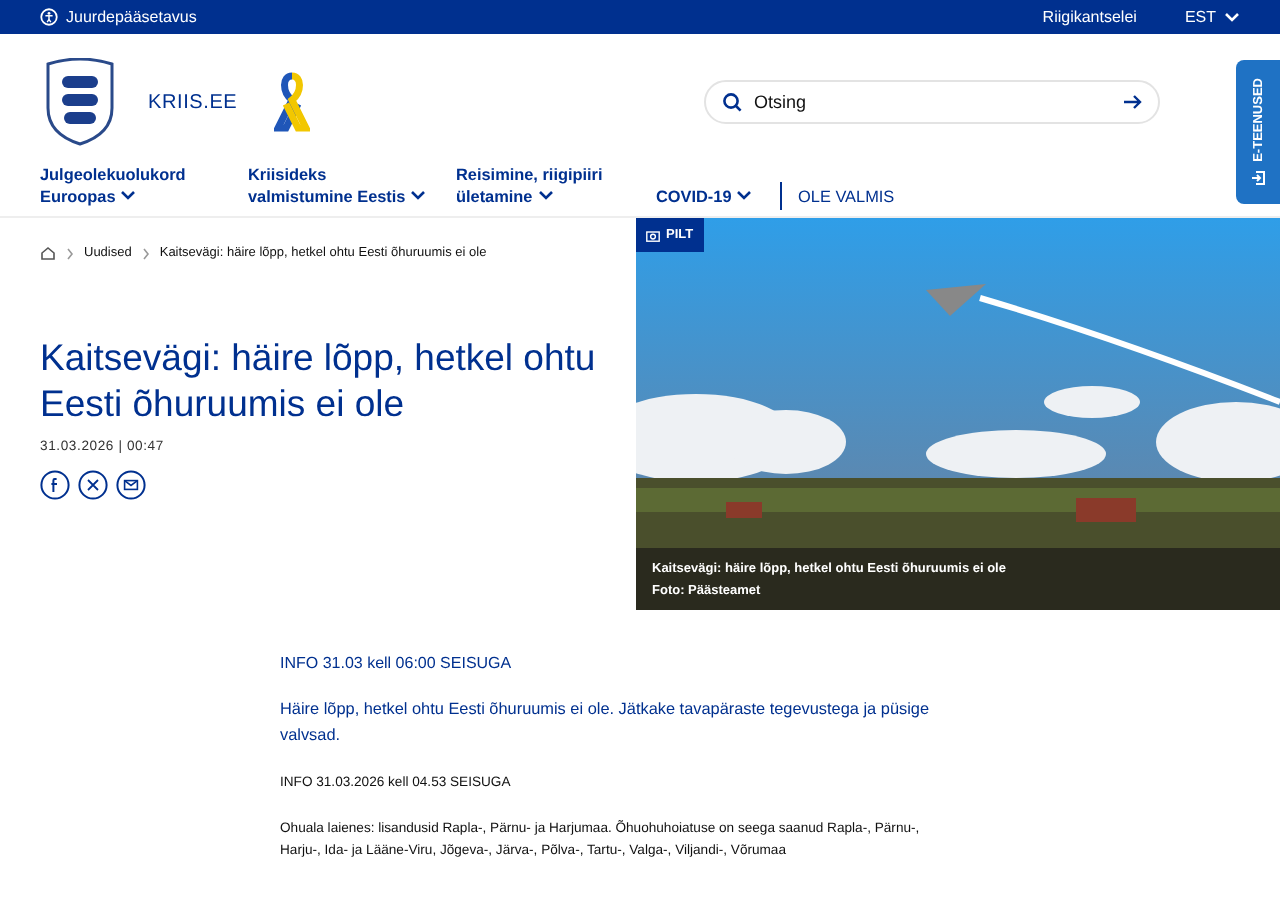  What do you see at coordinates (131, 17) in the screenshot?
I see `accessibility-link: Juurdepääsetavus` at bounding box center [131, 17].